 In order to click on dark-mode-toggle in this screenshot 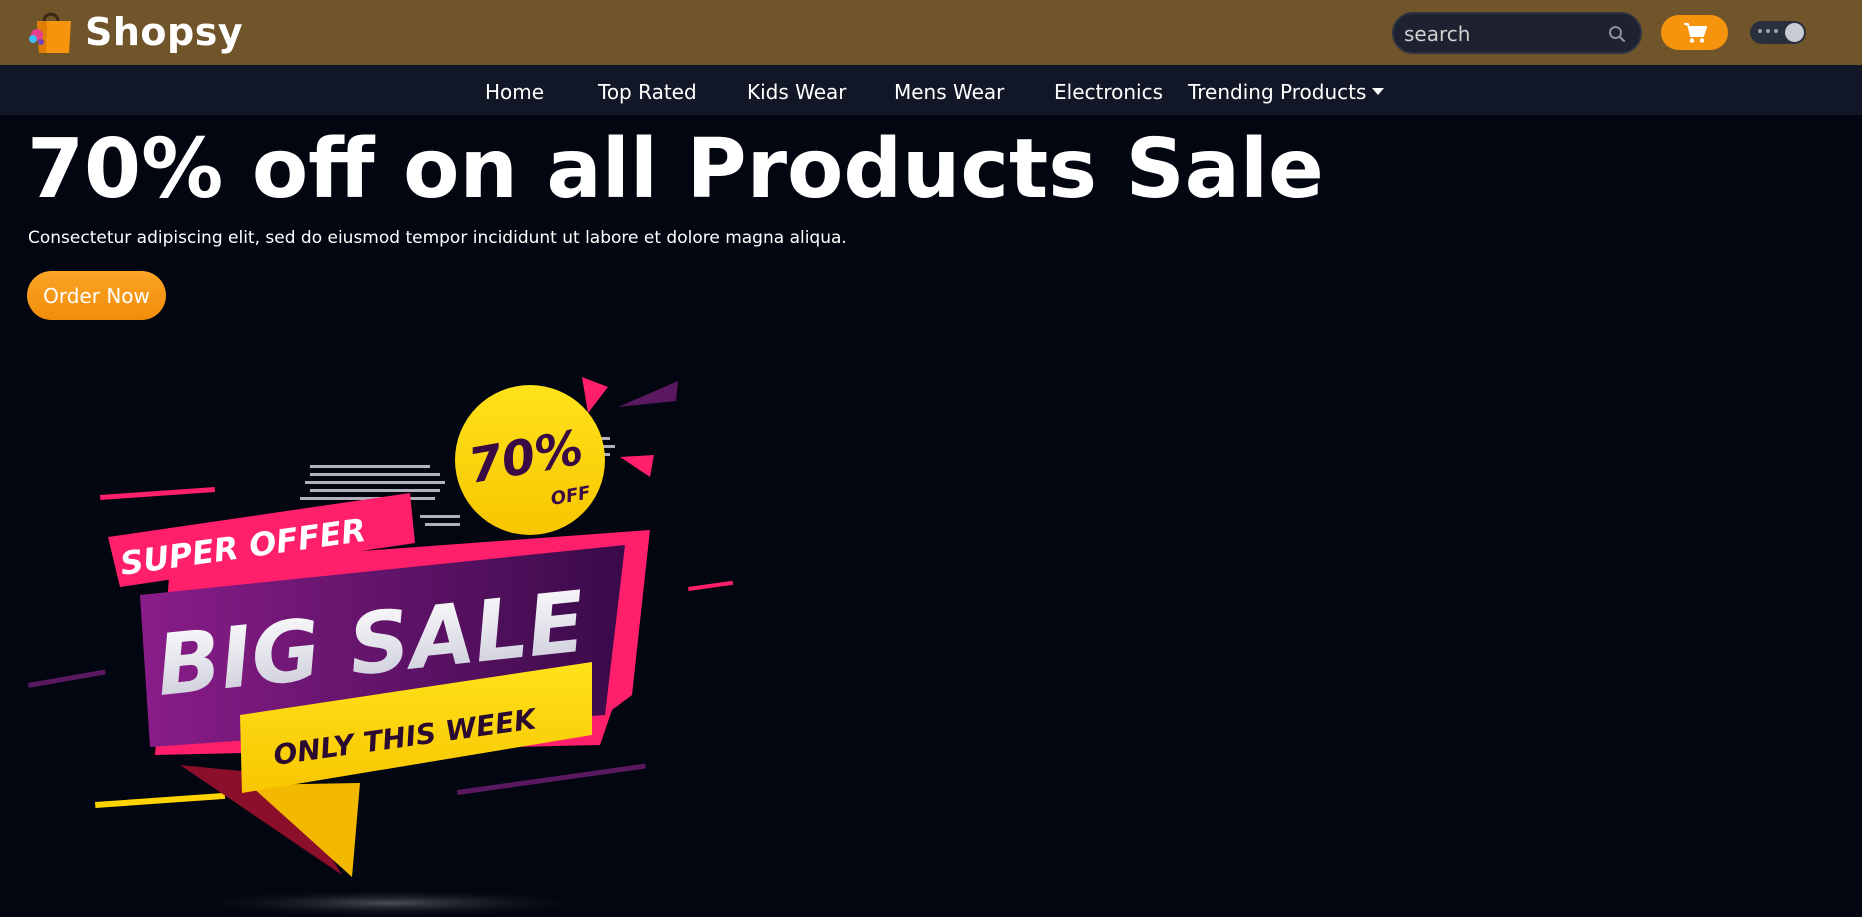, I will do `click(1778, 32)`.